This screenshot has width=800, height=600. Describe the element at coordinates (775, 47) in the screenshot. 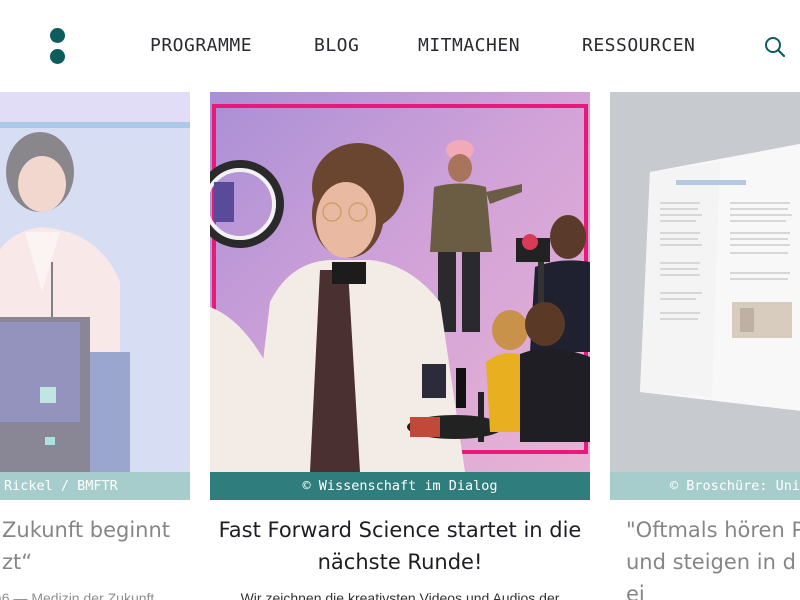

I see `search-icon` at that location.